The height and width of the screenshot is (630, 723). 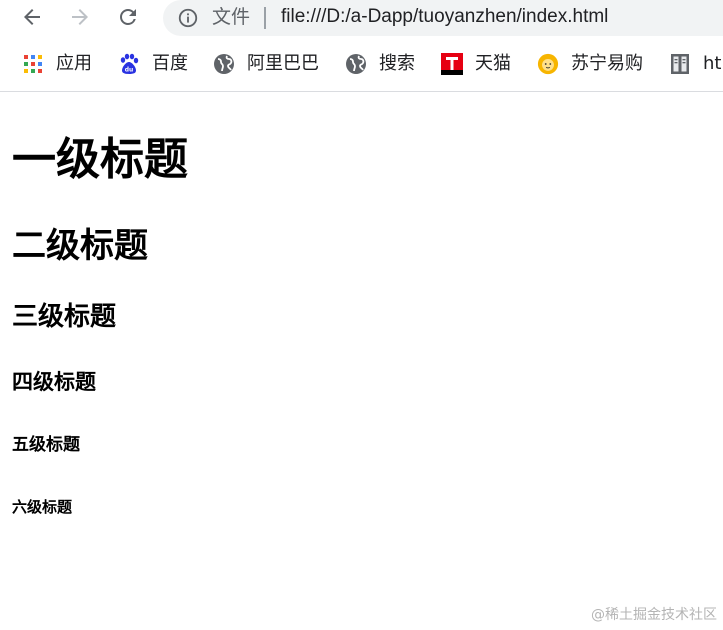 I want to click on bookmark-label: 苏宁易购, so click(x=607, y=63).